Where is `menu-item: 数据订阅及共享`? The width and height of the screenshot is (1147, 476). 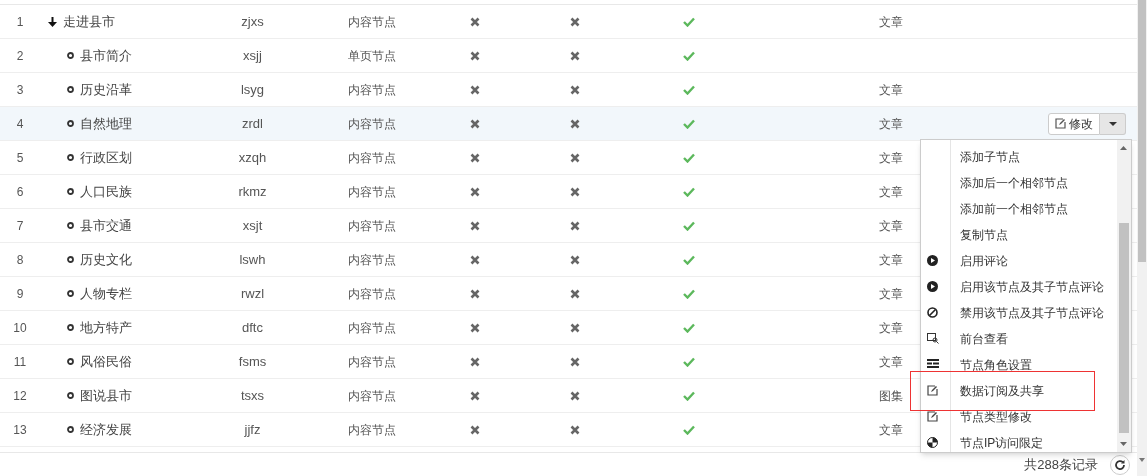
menu-item: 数据订阅及共享 is located at coordinates (1034, 391).